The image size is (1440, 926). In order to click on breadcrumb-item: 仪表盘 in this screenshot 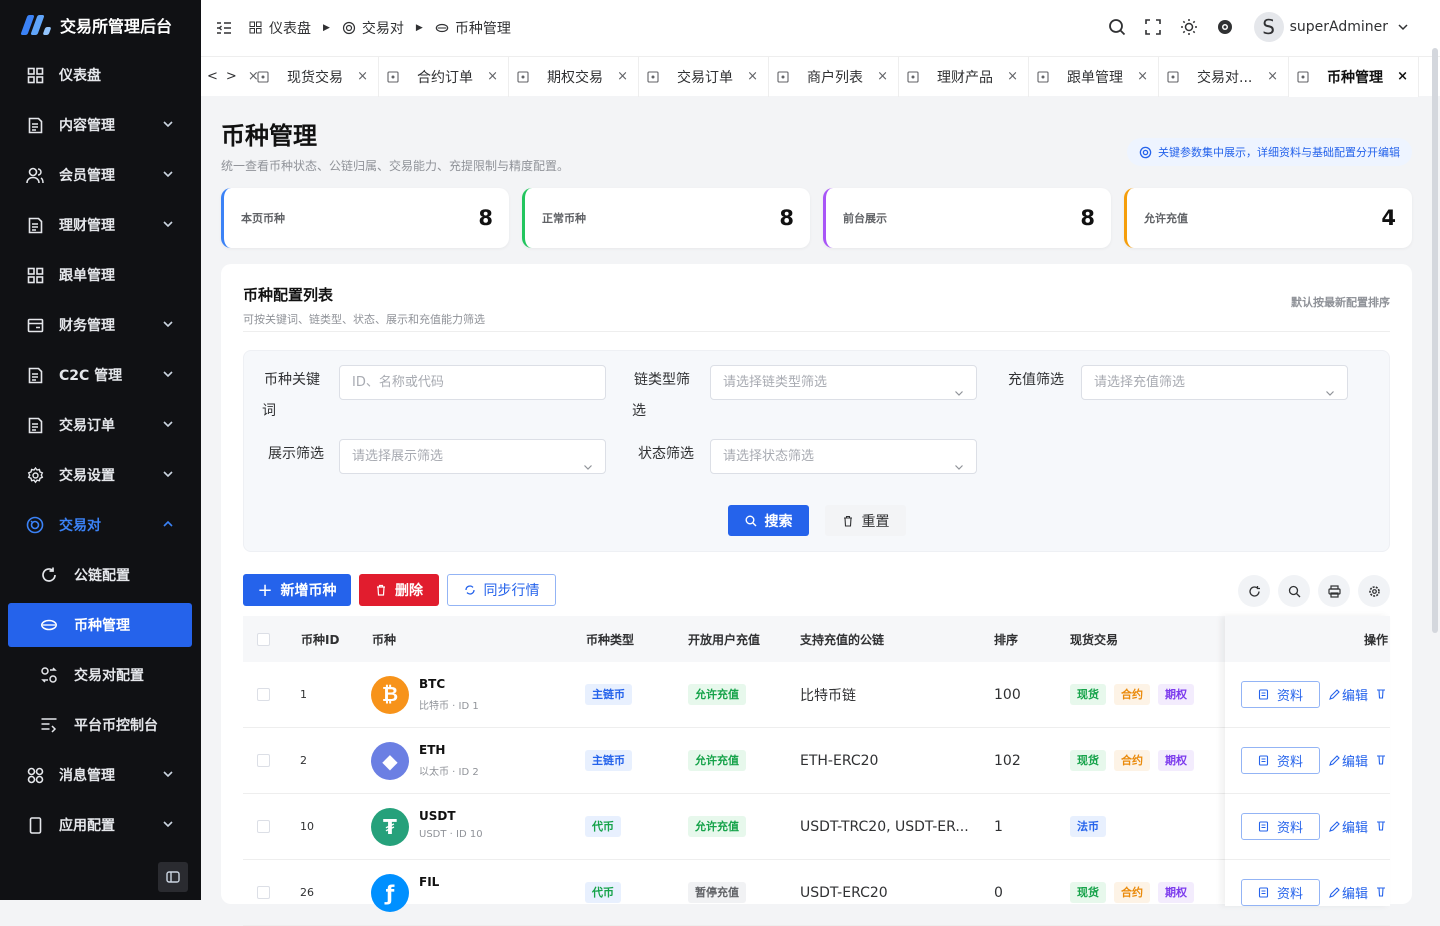, I will do `click(290, 28)`.